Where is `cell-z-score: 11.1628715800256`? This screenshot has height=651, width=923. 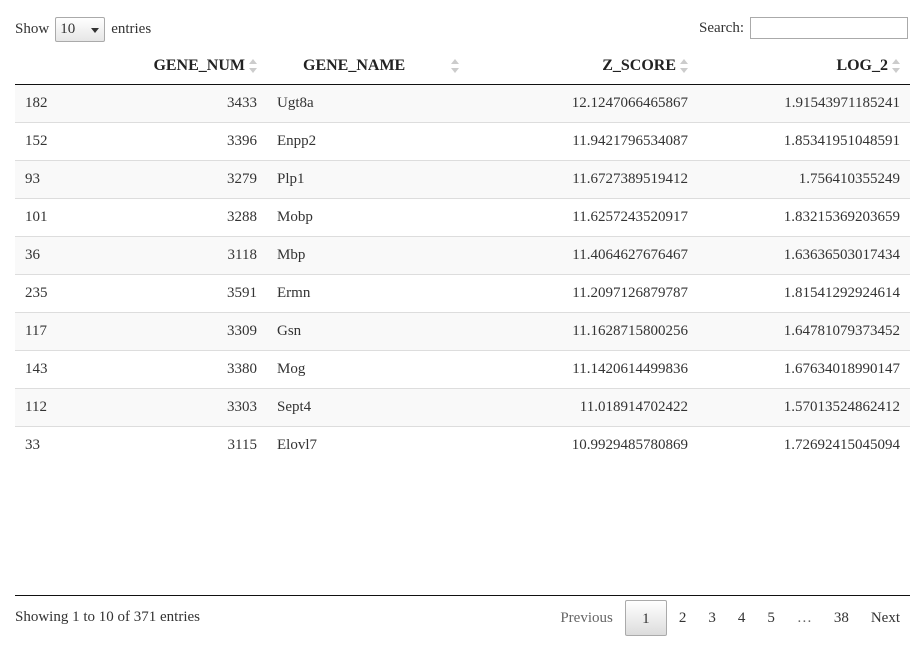
cell-z-score: 11.1628715800256 is located at coordinates (587, 331).